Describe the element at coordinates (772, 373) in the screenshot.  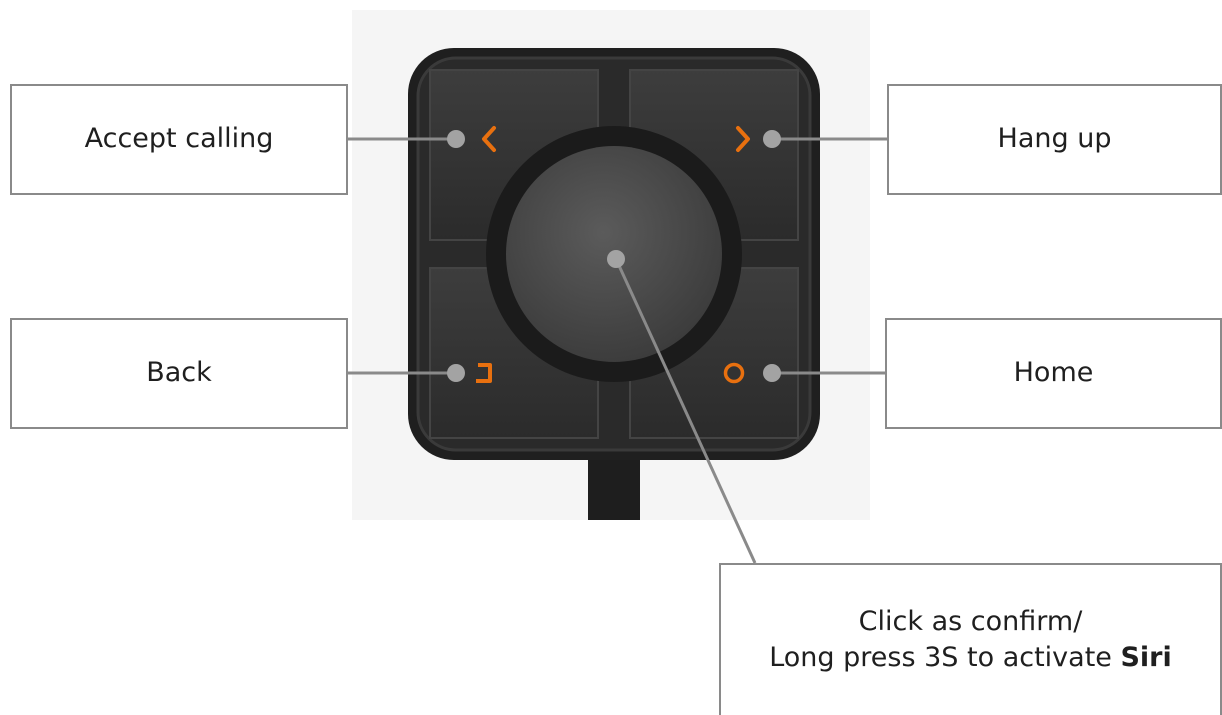
I see `callout-dot-home` at that location.